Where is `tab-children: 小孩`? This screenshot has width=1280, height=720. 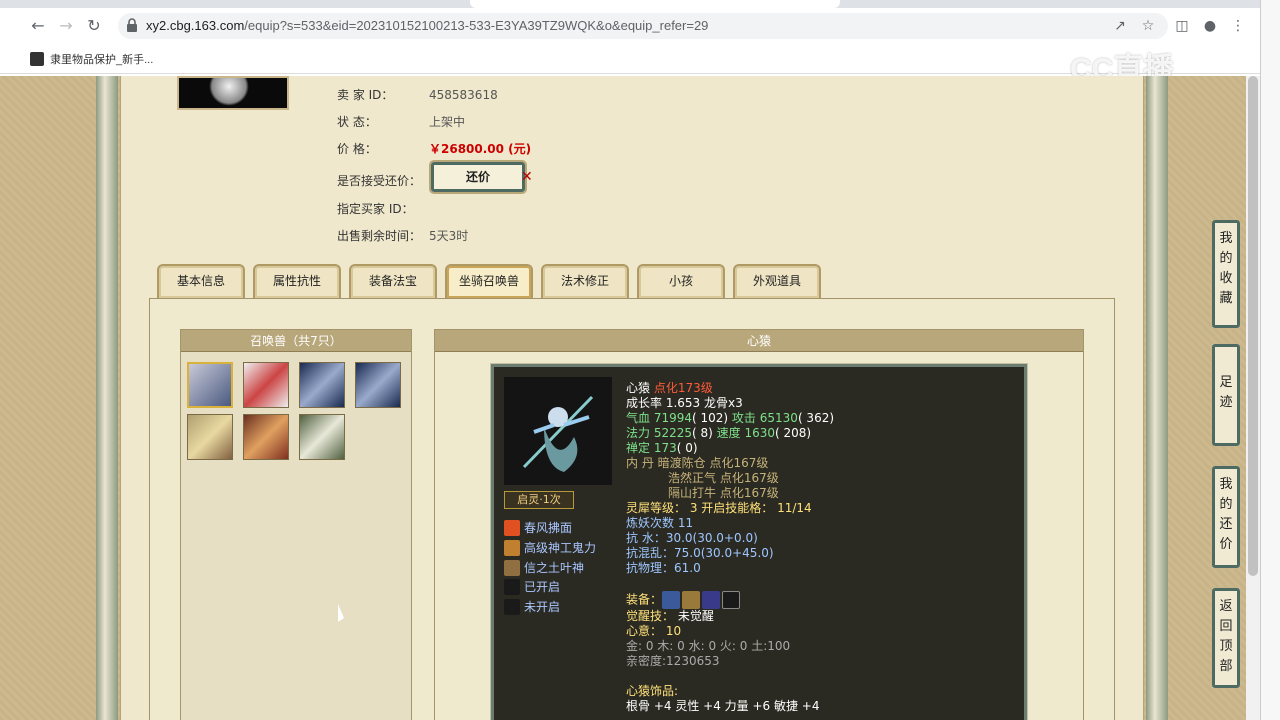 tab-children: 小孩 is located at coordinates (681, 281).